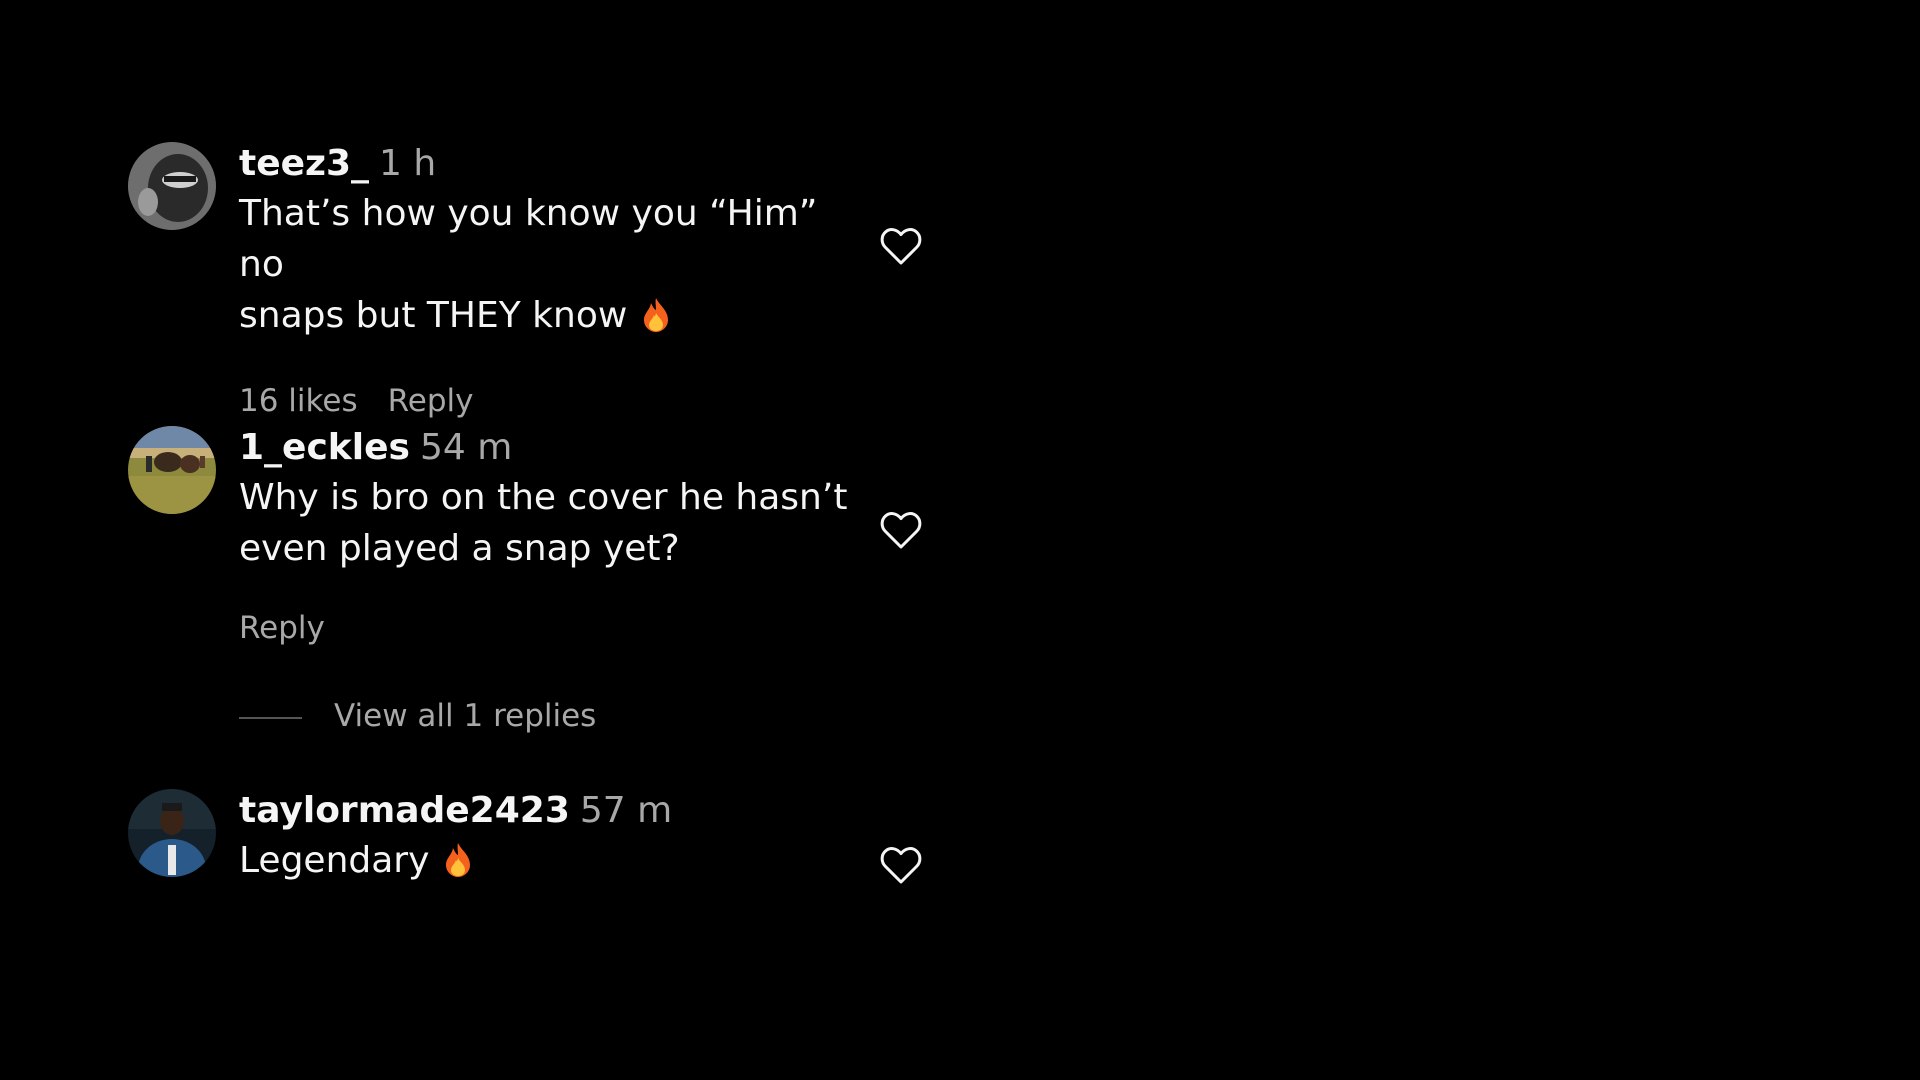 This screenshot has height=1080, width=1920. I want to click on comment-text-line-with-emoji: Legendary, so click(549, 863).